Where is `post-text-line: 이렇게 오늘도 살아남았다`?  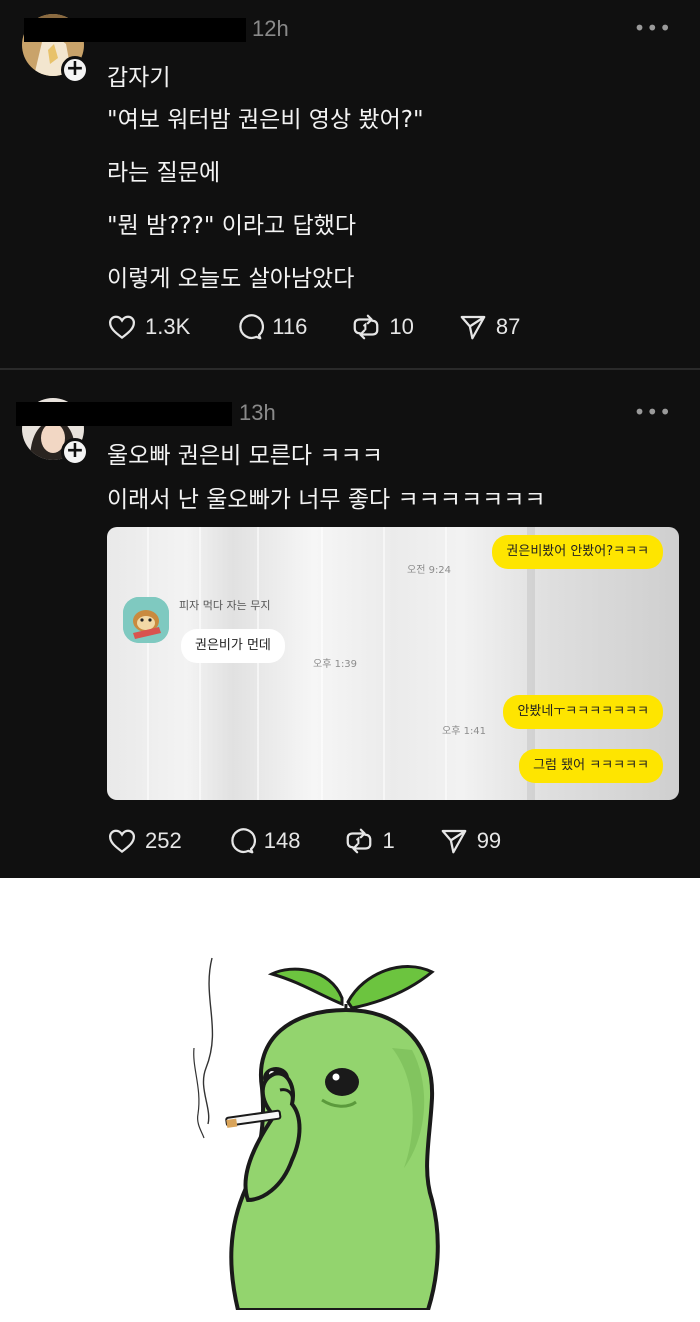
post-text-line: 이렇게 오늘도 살아남았다 is located at coordinates (231, 279).